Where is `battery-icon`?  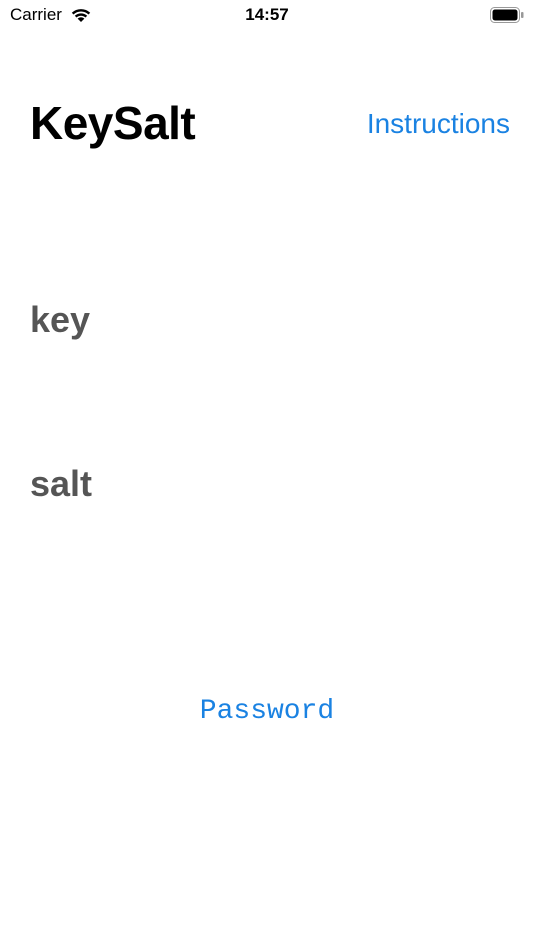 battery-icon is located at coordinates (507, 15).